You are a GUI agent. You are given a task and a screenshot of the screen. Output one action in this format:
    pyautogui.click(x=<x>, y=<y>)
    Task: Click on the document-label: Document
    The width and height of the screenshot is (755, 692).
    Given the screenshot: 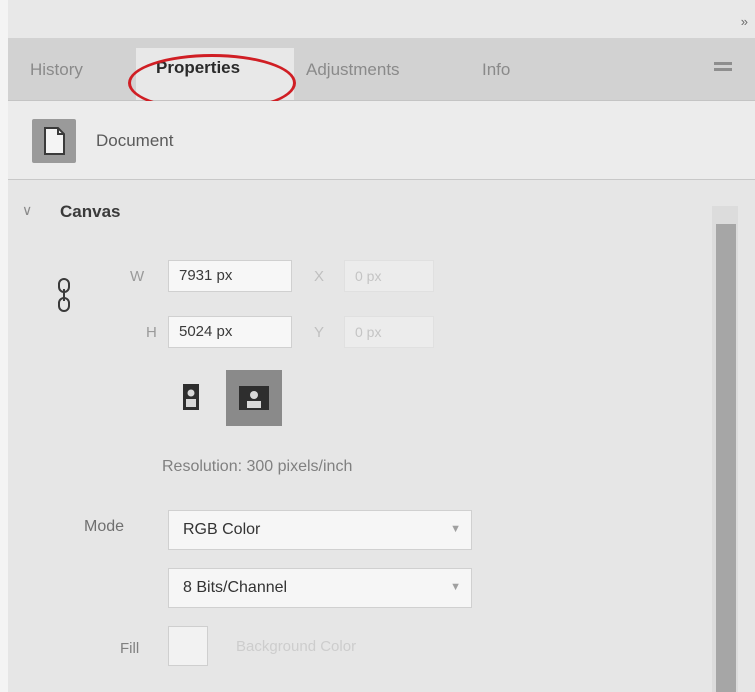 What is the action you would take?
    pyautogui.click(x=135, y=140)
    